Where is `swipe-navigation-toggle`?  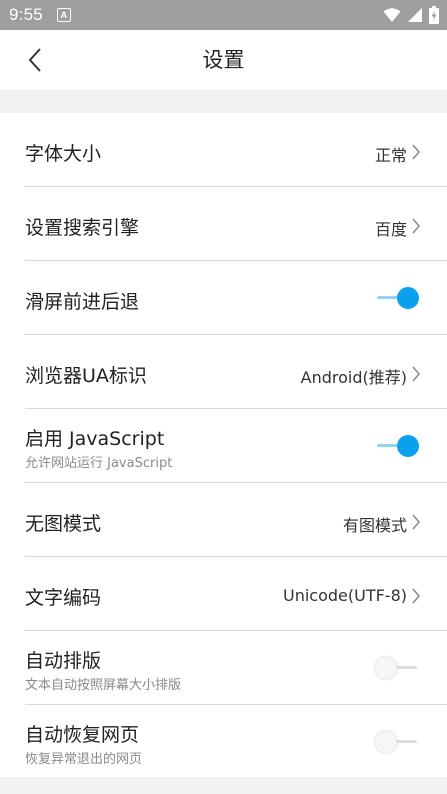
swipe-navigation-toggle is located at coordinates (397, 298).